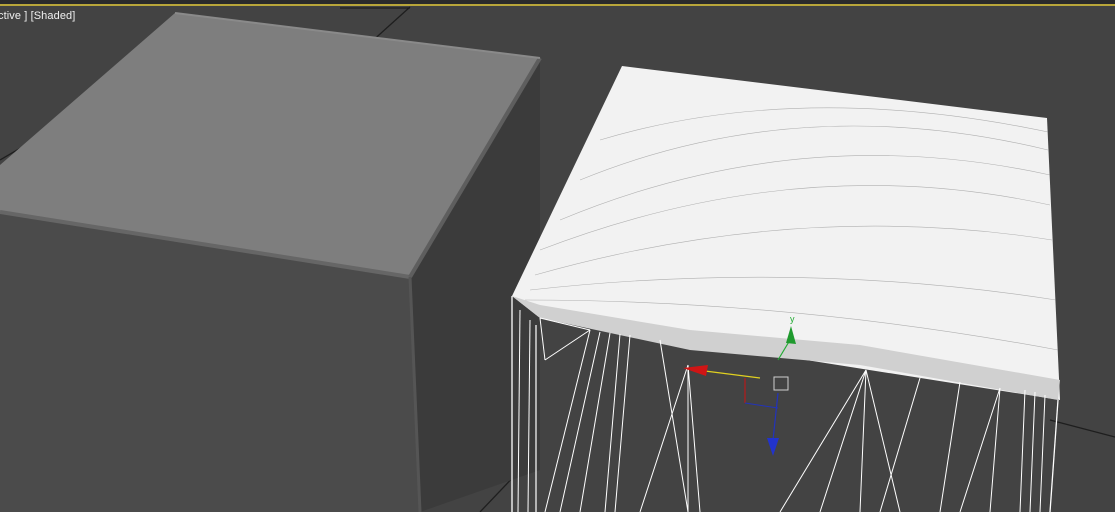 Image resolution: width=1115 pixels, height=512 pixels. I want to click on gizmo-y-label: y, so click(792, 319).